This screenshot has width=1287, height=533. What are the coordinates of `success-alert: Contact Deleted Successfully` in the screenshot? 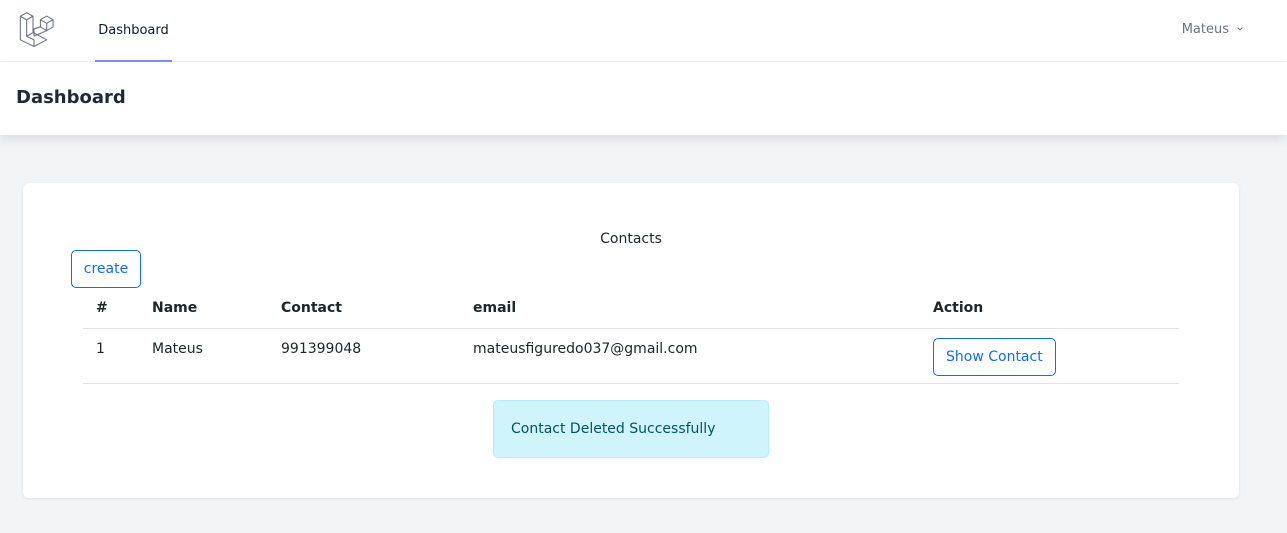 It's located at (631, 429).